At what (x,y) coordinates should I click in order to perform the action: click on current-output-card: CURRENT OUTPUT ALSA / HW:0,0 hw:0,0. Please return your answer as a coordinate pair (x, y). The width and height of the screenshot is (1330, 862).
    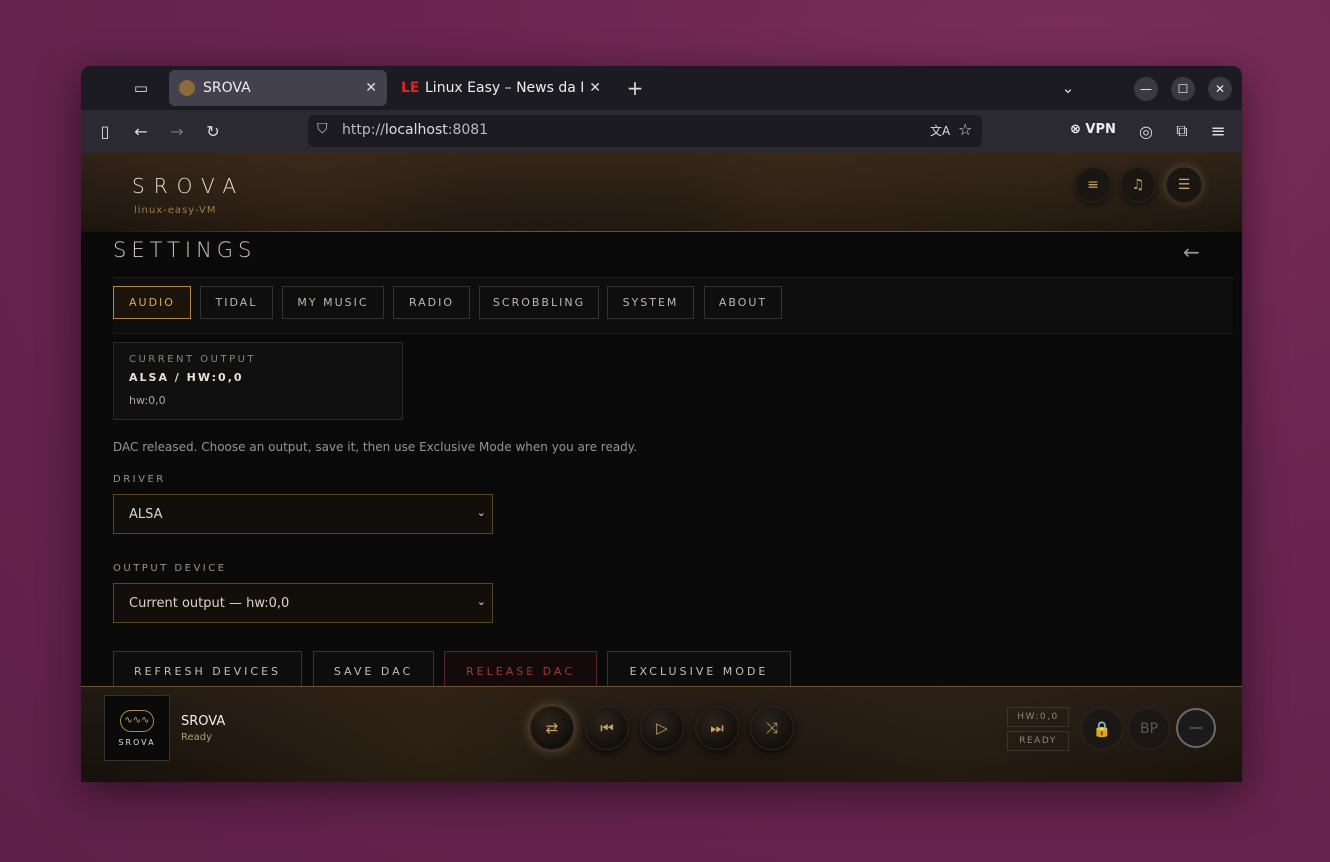
    Looking at the image, I should click on (258, 381).